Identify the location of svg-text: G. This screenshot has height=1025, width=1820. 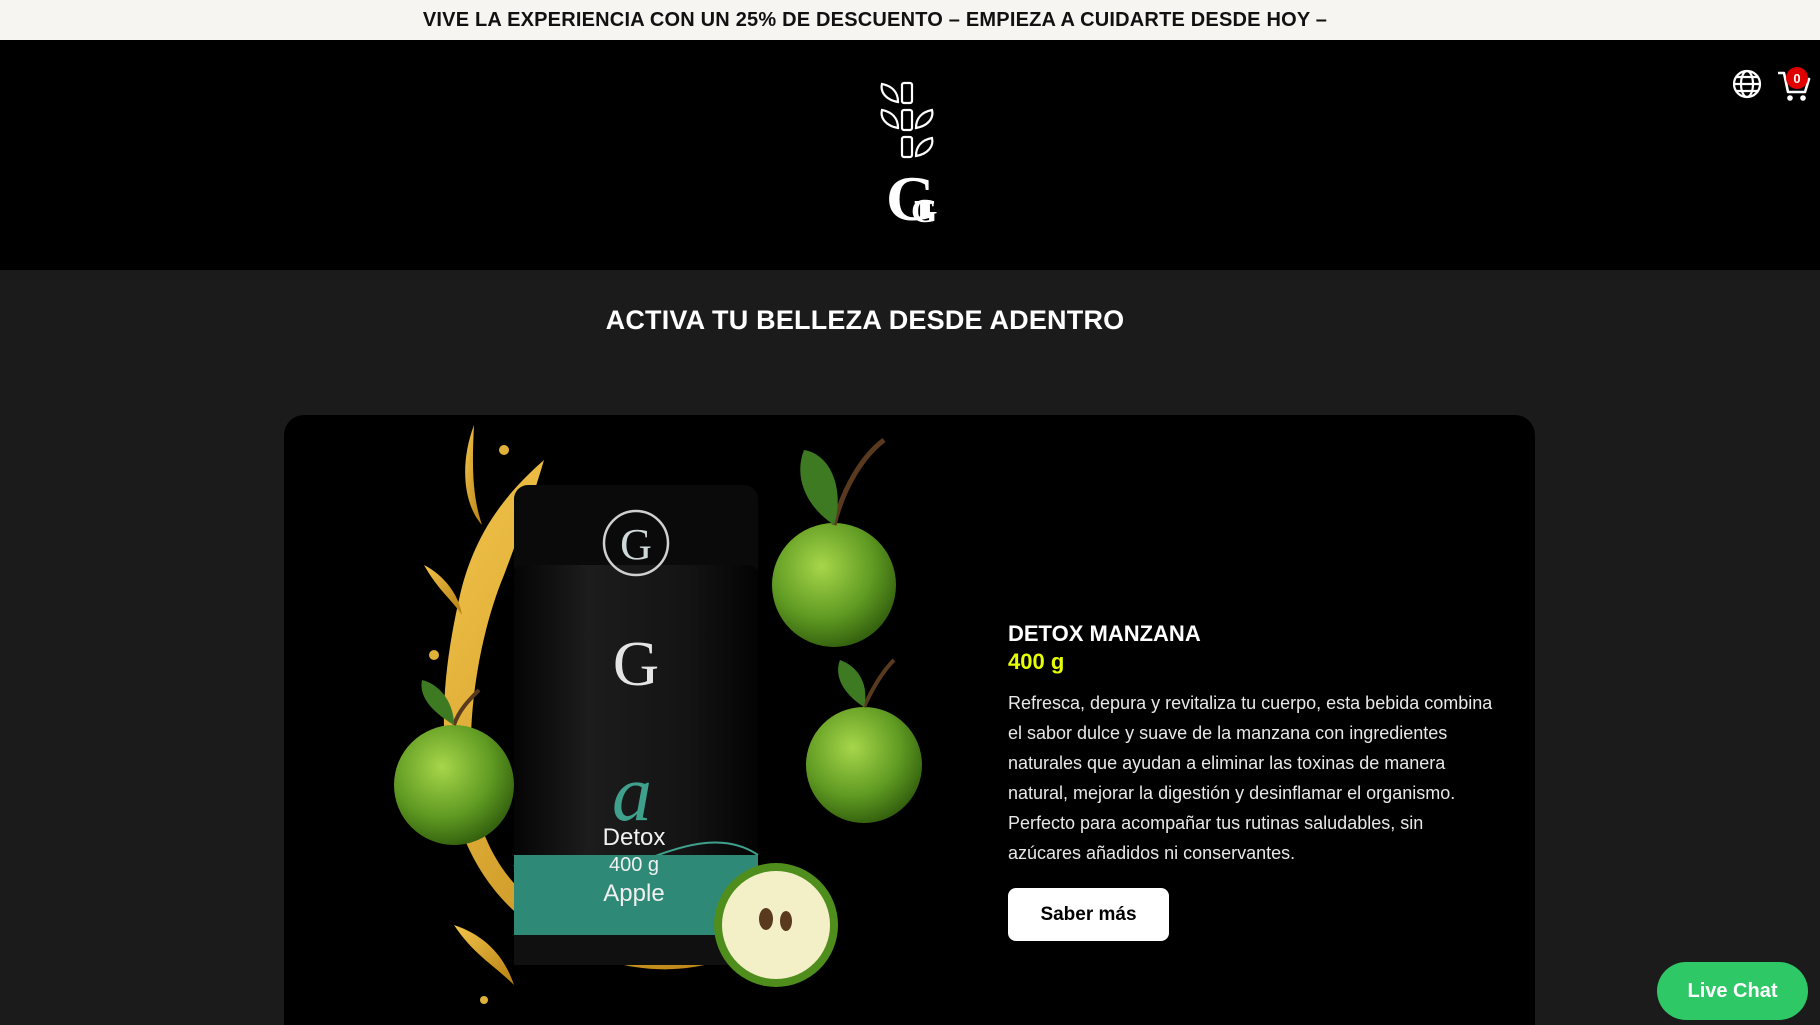
(924, 211).